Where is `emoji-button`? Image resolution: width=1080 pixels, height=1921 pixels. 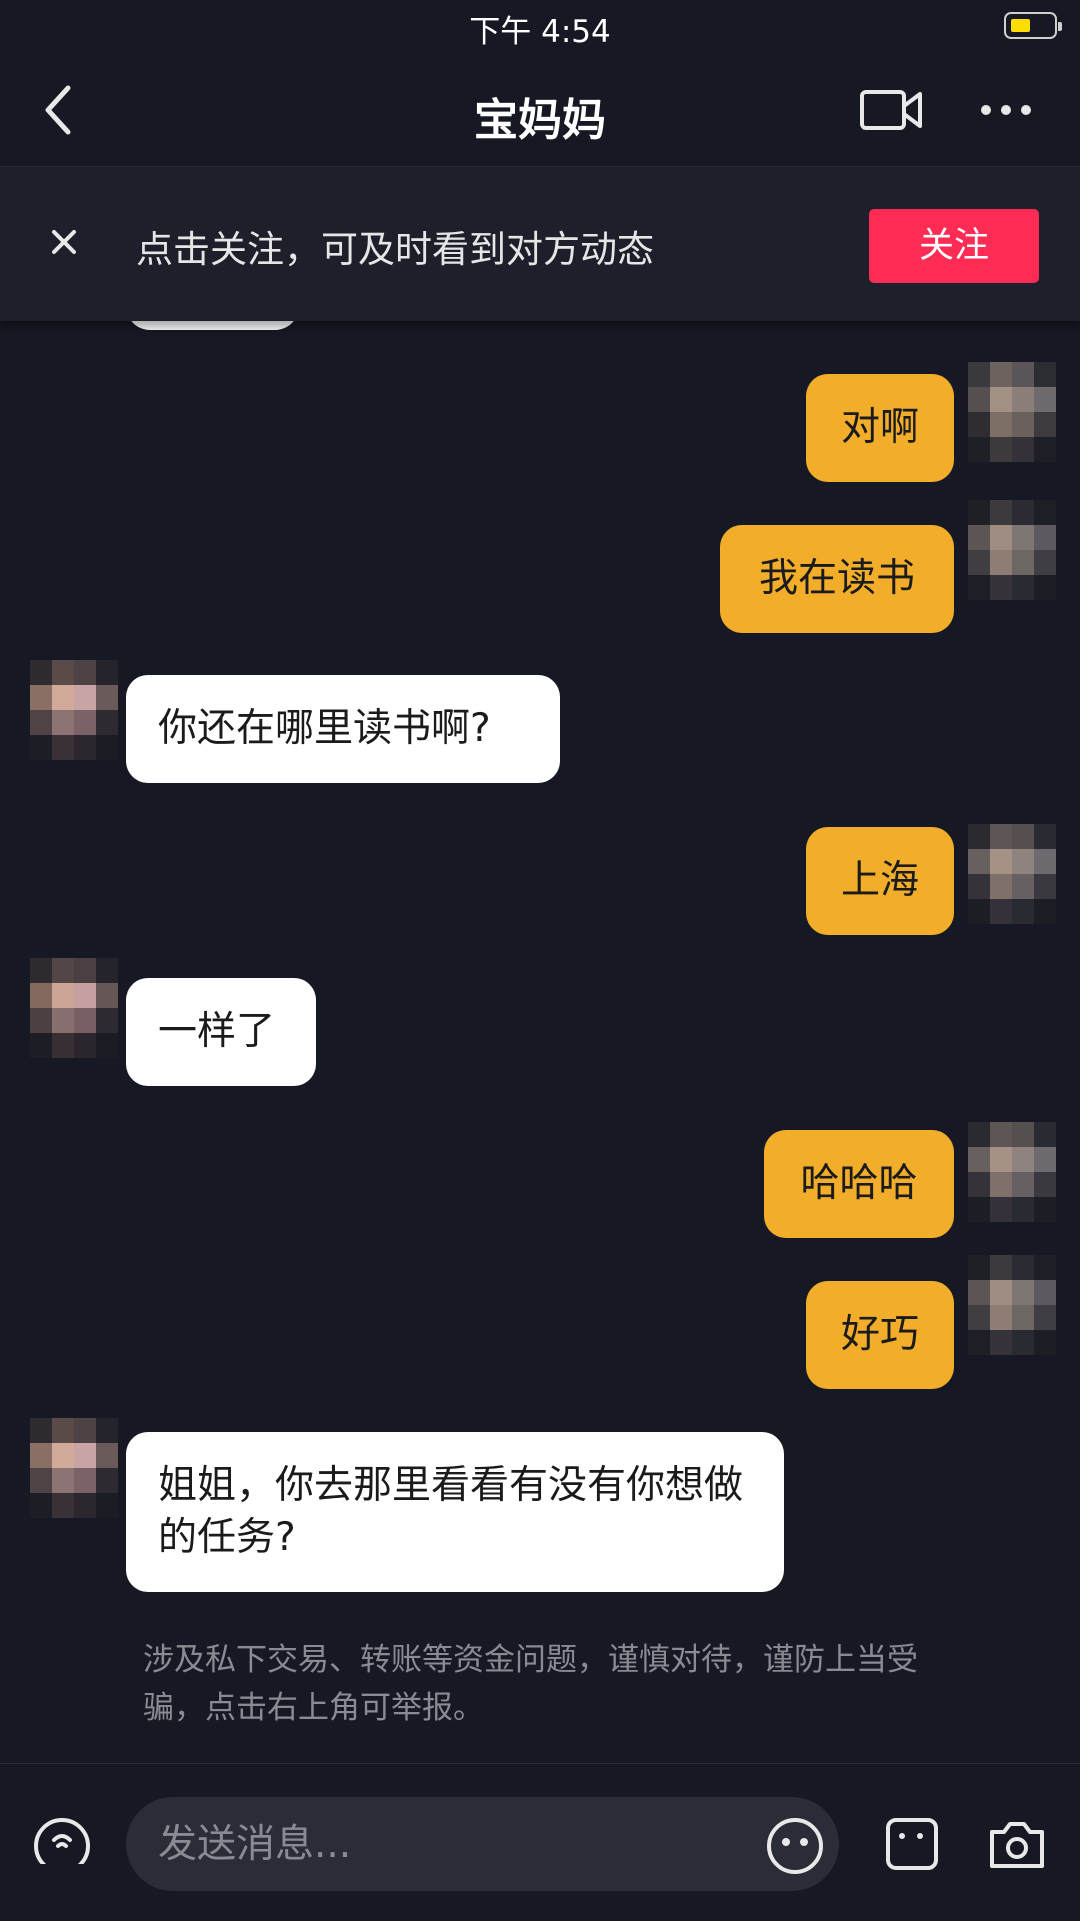
emoji-button is located at coordinates (795, 1844).